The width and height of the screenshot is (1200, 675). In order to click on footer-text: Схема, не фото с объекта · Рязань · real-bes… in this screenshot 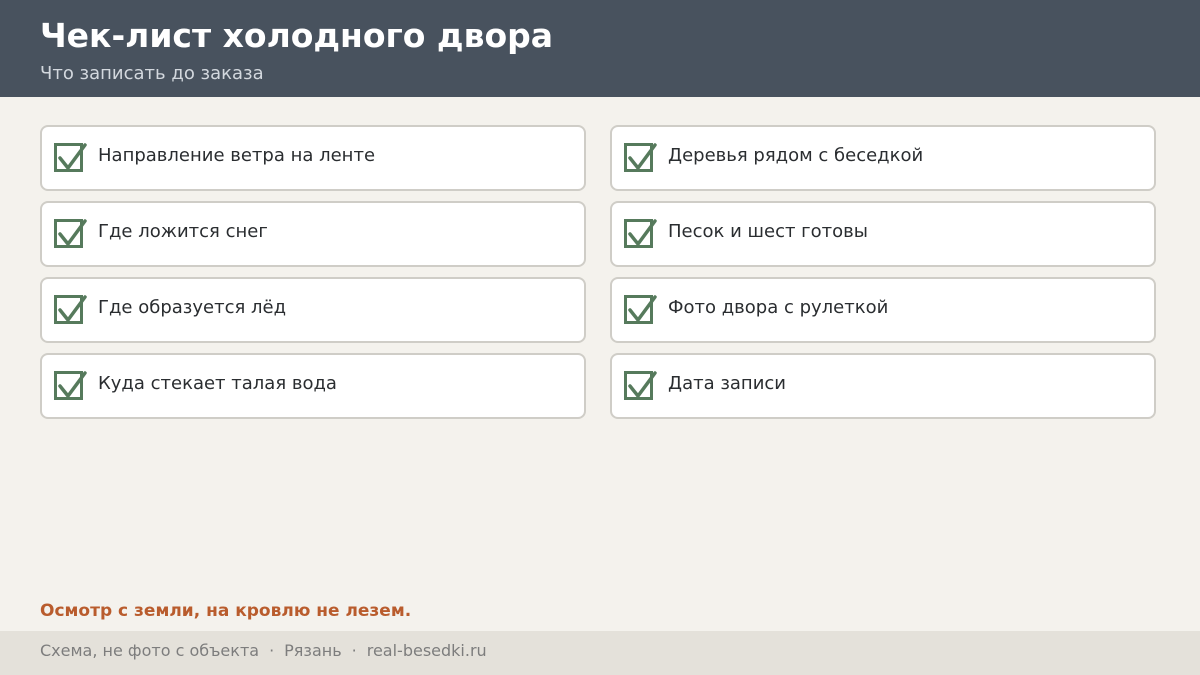, I will do `click(263, 651)`.